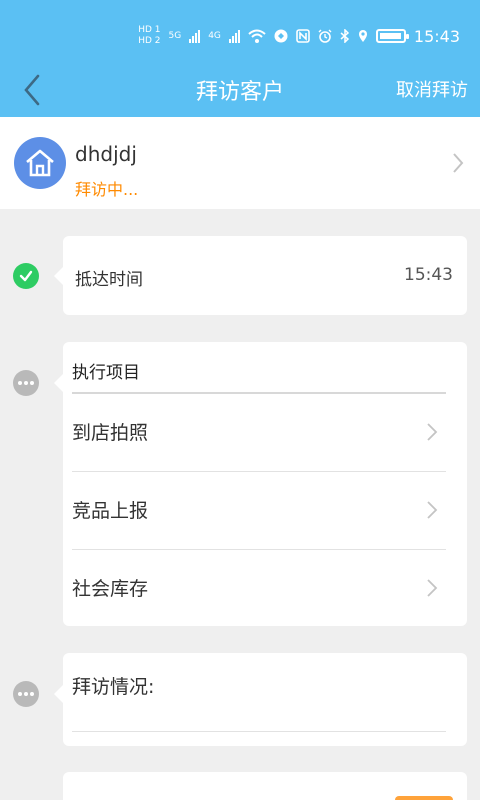 This screenshot has width=480, height=800. I want to click on alarm-icon, so click(325, 36).